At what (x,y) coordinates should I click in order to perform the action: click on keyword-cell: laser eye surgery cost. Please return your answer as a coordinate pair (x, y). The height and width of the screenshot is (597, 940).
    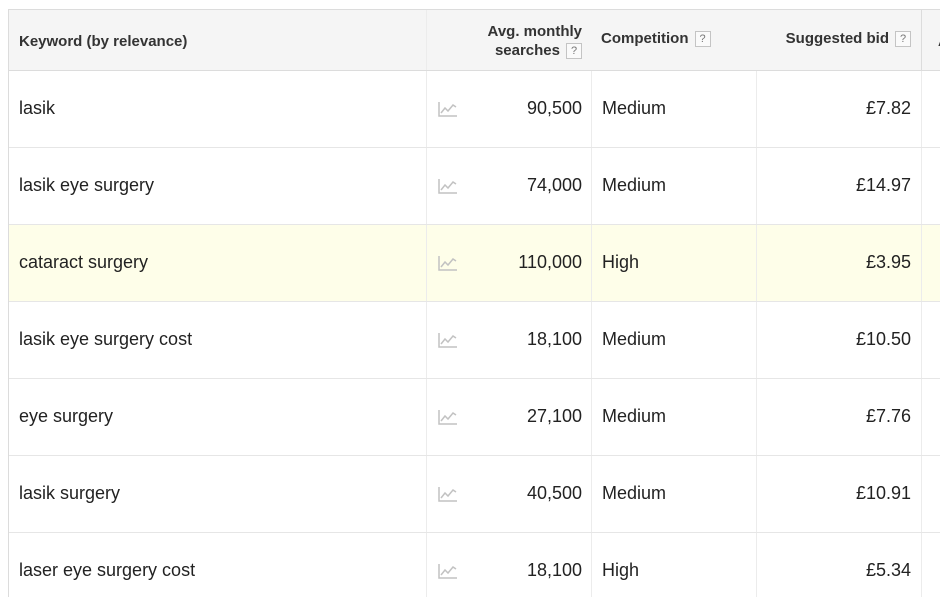
    Looking at the image, I should click on (217, 565).